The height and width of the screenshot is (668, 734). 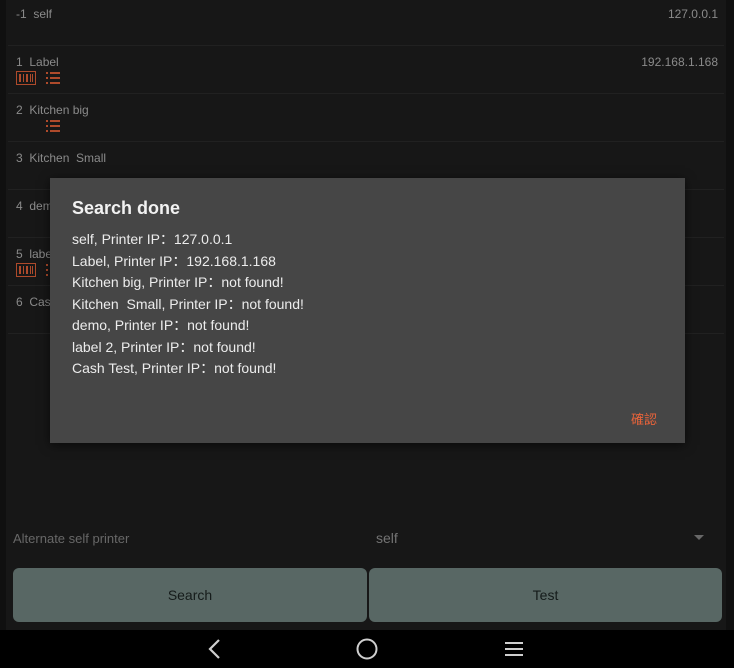 What do you see at coordinates (215, 649) in the screenshot?
I see `back-icon` at bounding box center [215, 649].